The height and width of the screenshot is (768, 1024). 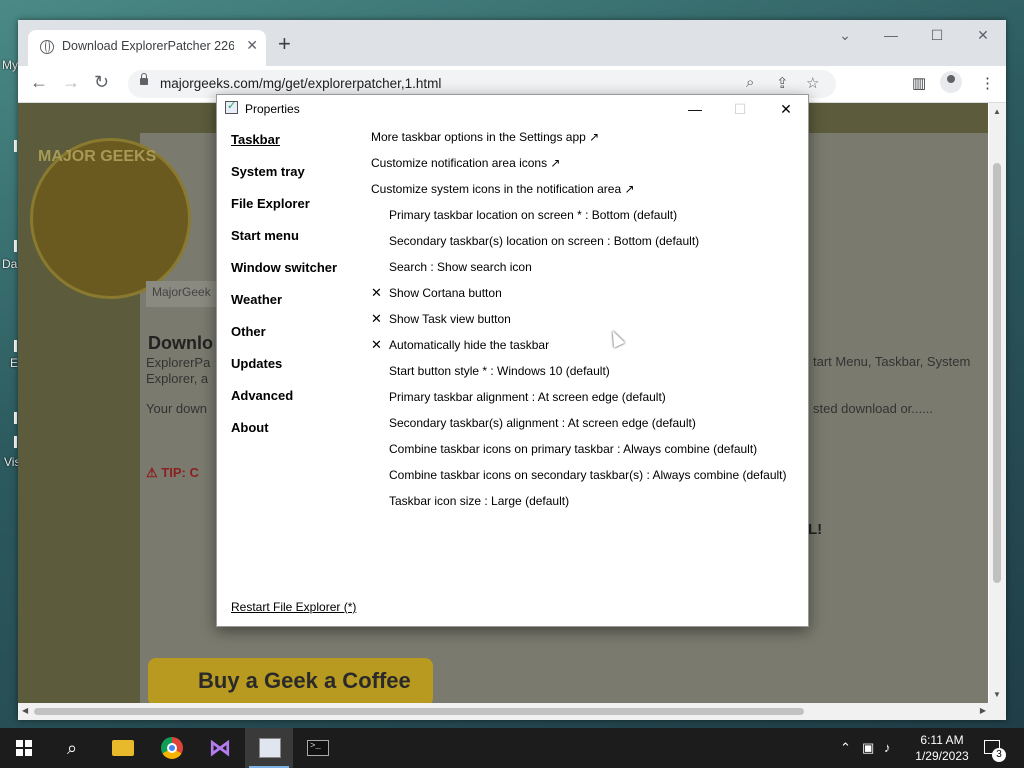 What do you see at coordinates (892, 361) in the screenshot?
I see `page-text: tart Menu, Taskbar, System` at bounding box center [892, 361].